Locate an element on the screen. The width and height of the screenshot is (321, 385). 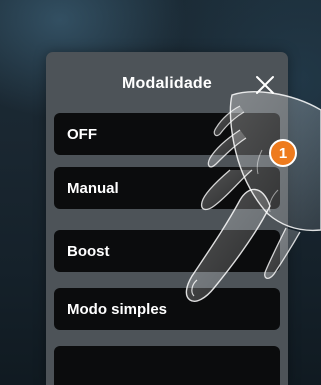
option-label: Boost is located at coordinates (88, 251).